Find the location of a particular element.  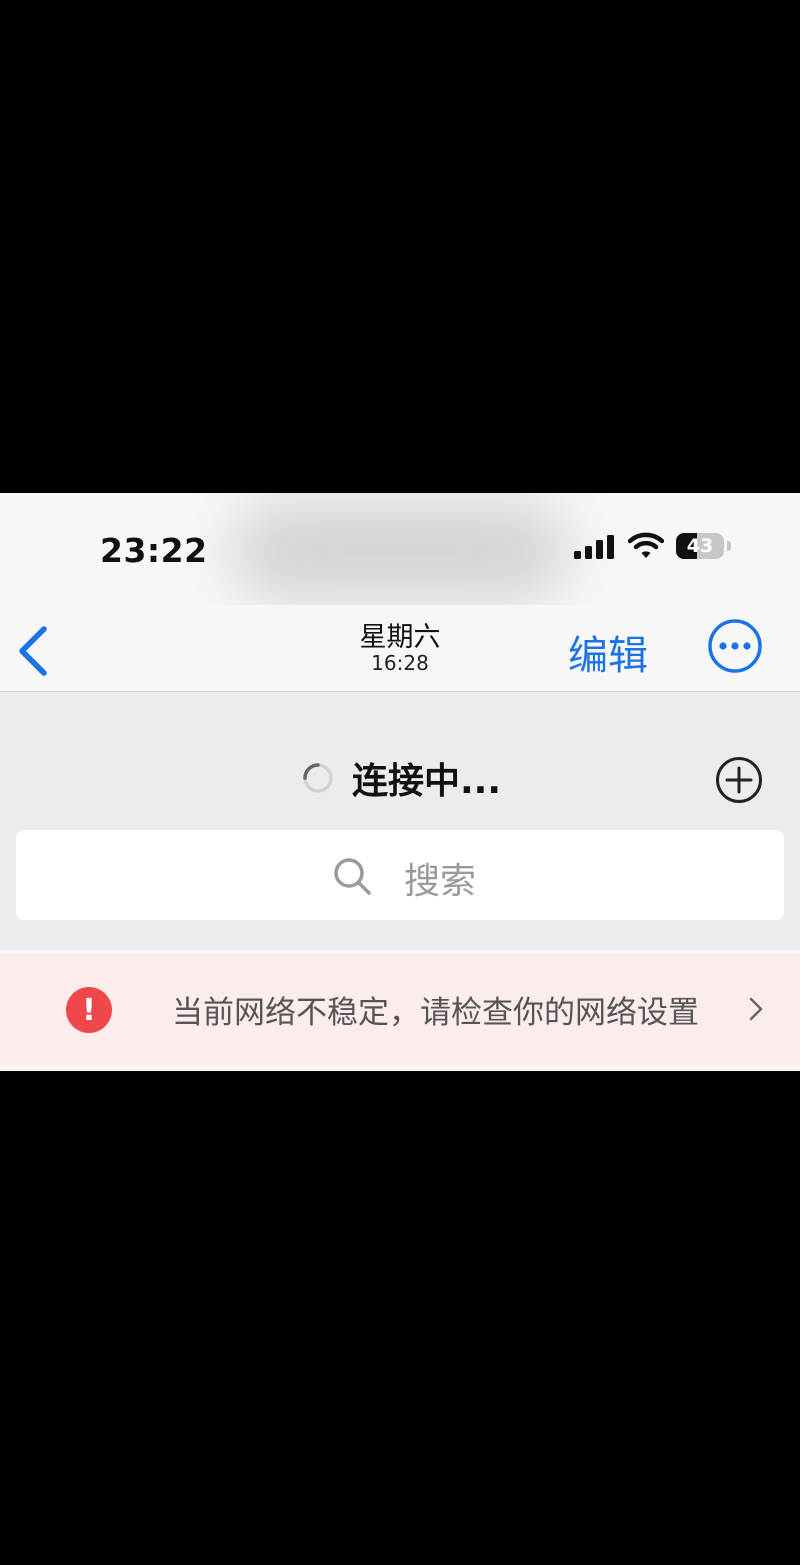

wifi-icon is located at coordinates (646, 545).